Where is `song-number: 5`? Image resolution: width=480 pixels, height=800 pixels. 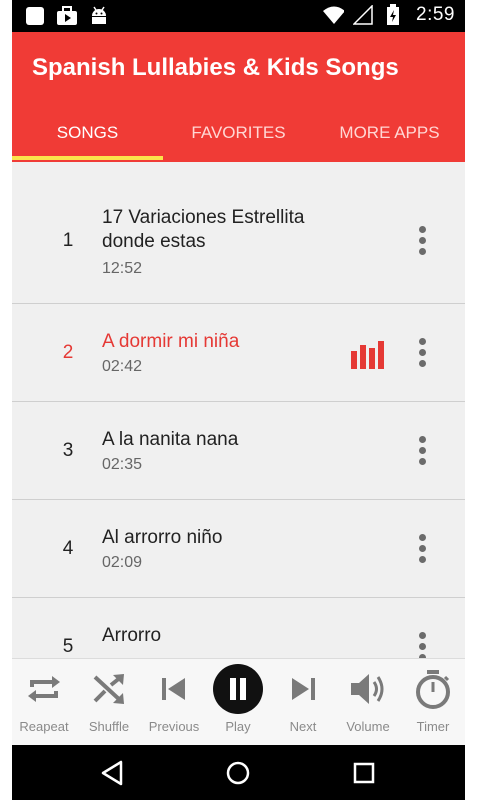
song-number: 5 is located at coordinates (68, 646).